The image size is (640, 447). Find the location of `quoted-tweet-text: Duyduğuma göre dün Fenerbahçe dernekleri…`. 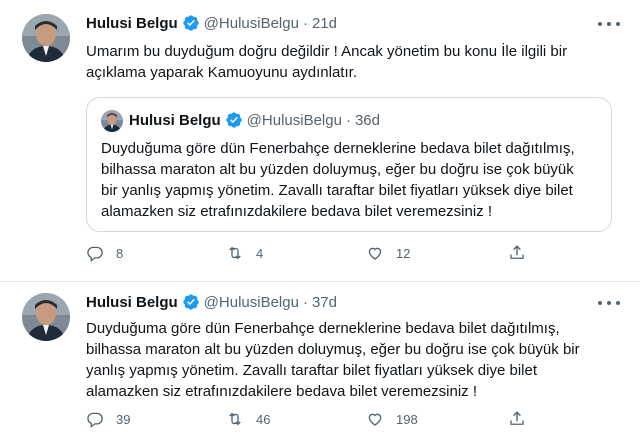

quoted-tweet-text: Duyduğuma göre dün Fenerbahçe dernekleri… is located at coordinates (338, 180).